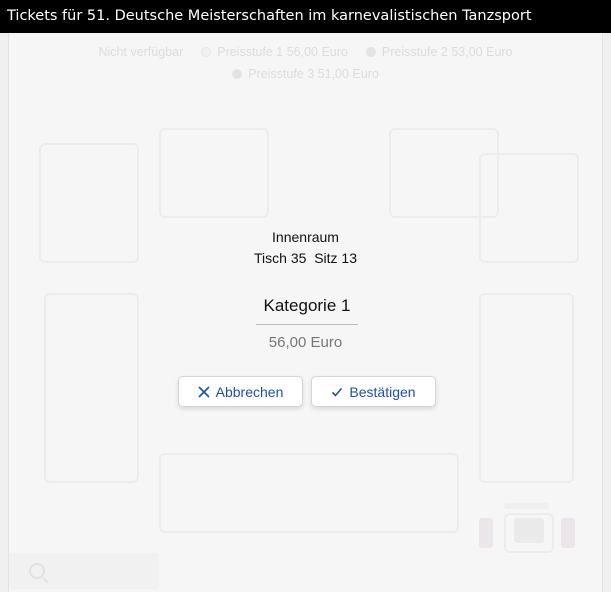 The height and width of the screenshot is (592, 611). I want to click on seat-section: Innenraum, so click(305, 237).